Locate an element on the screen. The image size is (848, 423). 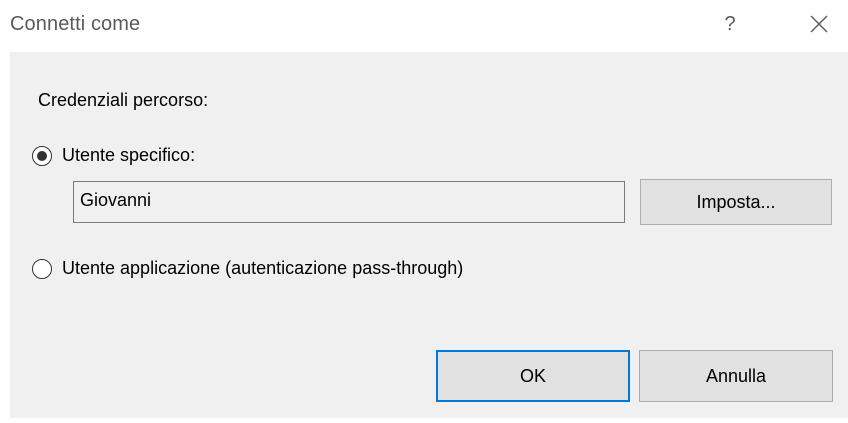
specific-user-option: Utente specifico: is located at coordinates (113, 155).